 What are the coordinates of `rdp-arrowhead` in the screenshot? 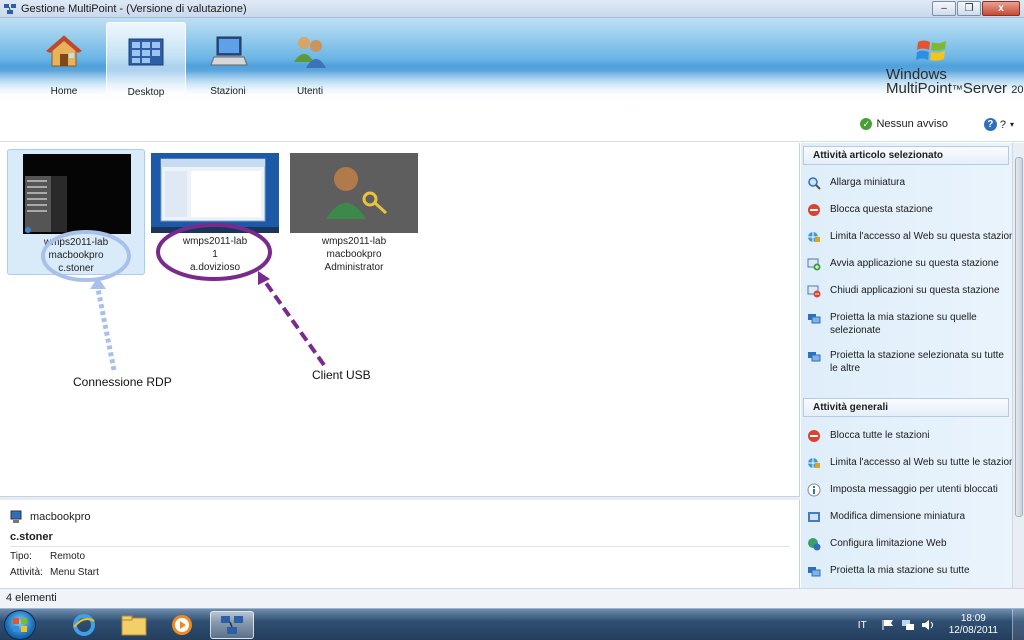 It's located at (98, 283).